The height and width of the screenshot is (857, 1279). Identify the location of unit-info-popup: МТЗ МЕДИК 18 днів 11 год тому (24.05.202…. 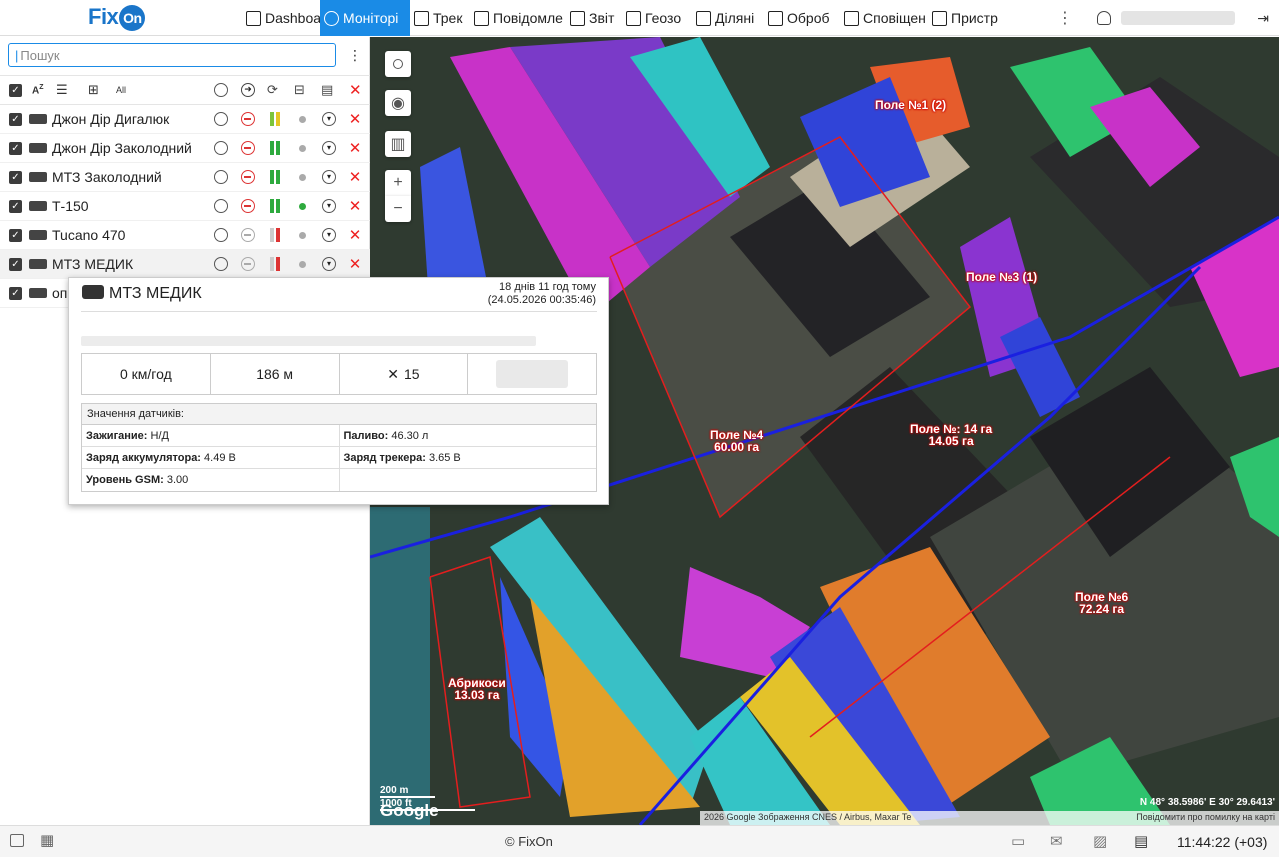
(338, 391).